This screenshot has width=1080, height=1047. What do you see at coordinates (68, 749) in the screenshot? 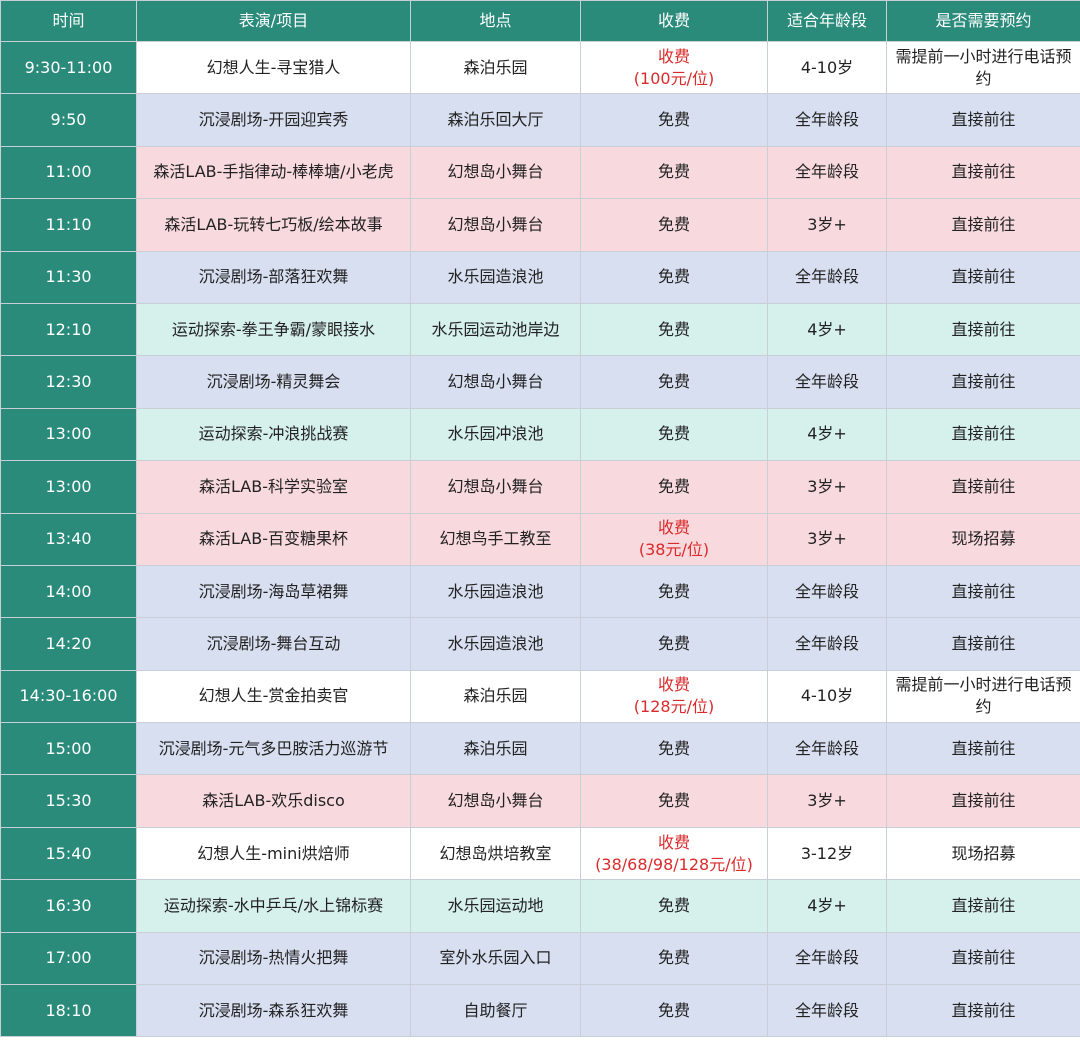
I see `cell-time: 15:00` at bounding box center [68, 749].